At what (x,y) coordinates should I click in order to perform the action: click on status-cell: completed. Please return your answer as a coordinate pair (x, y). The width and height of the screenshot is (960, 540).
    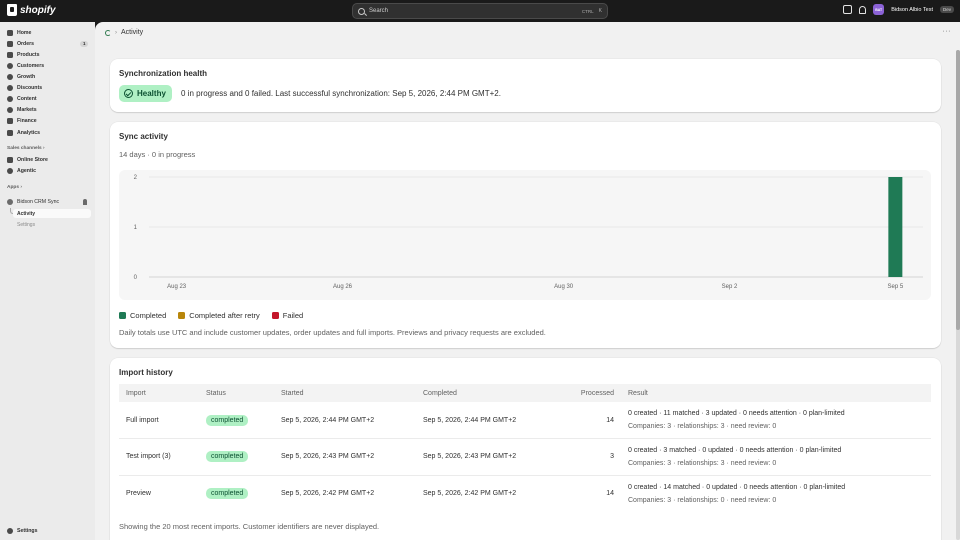
    Looking at the image, I should click on (236, 420).